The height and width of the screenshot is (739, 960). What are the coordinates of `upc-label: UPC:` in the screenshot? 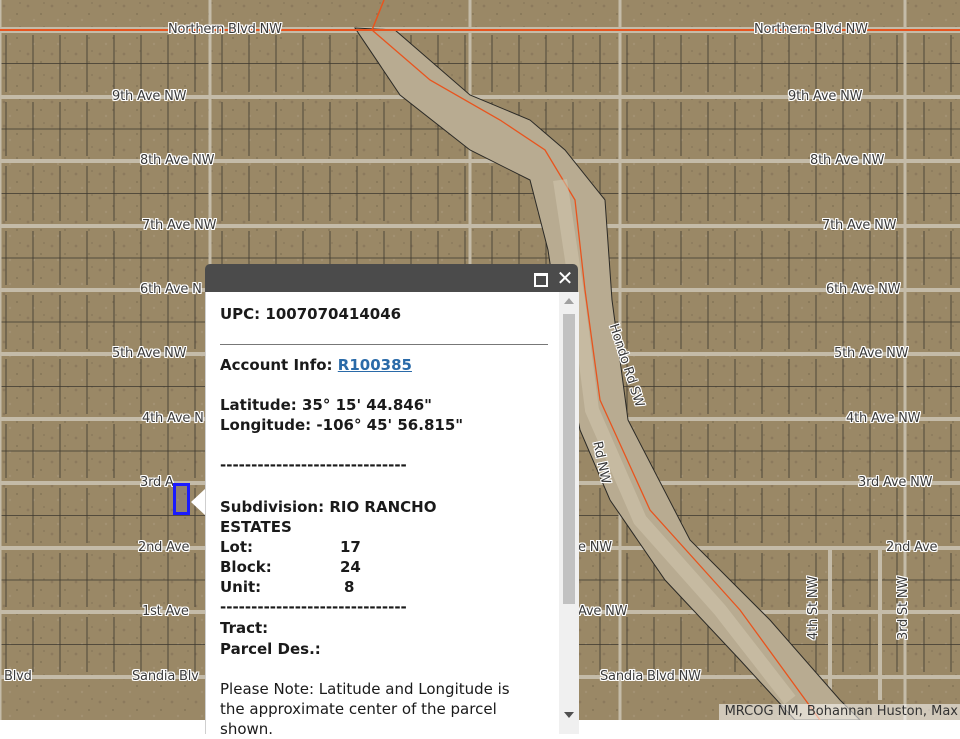 It's located at (240, 314).